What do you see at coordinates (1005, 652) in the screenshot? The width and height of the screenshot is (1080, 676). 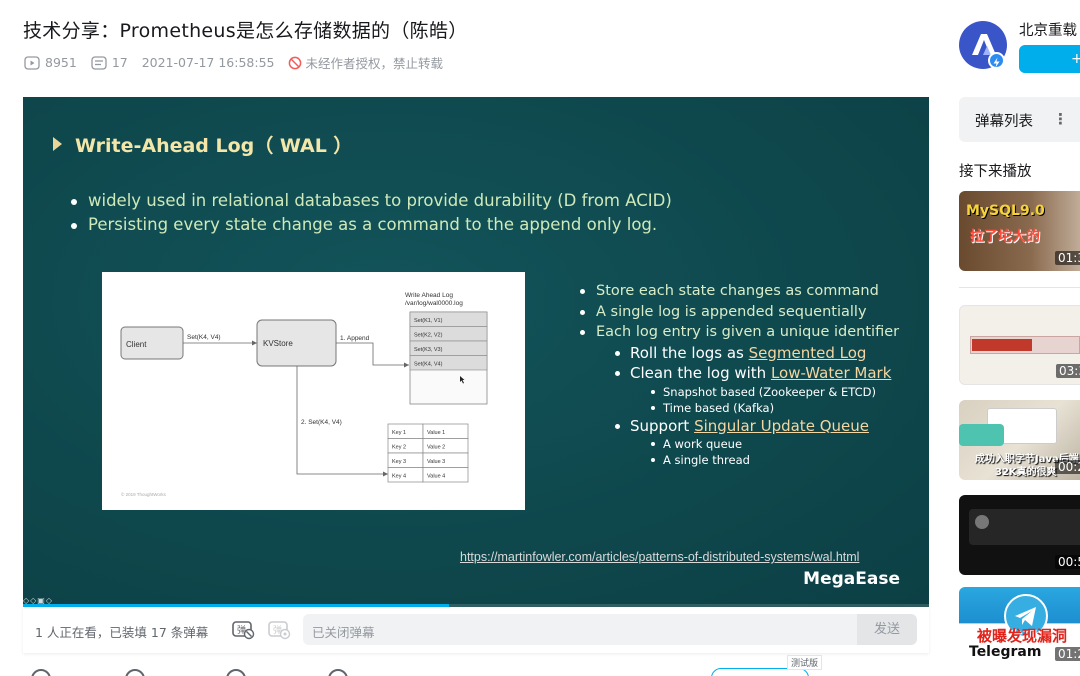 I see `thumbnail-subtitle: Telegram` at bounding box center [1005, 652].